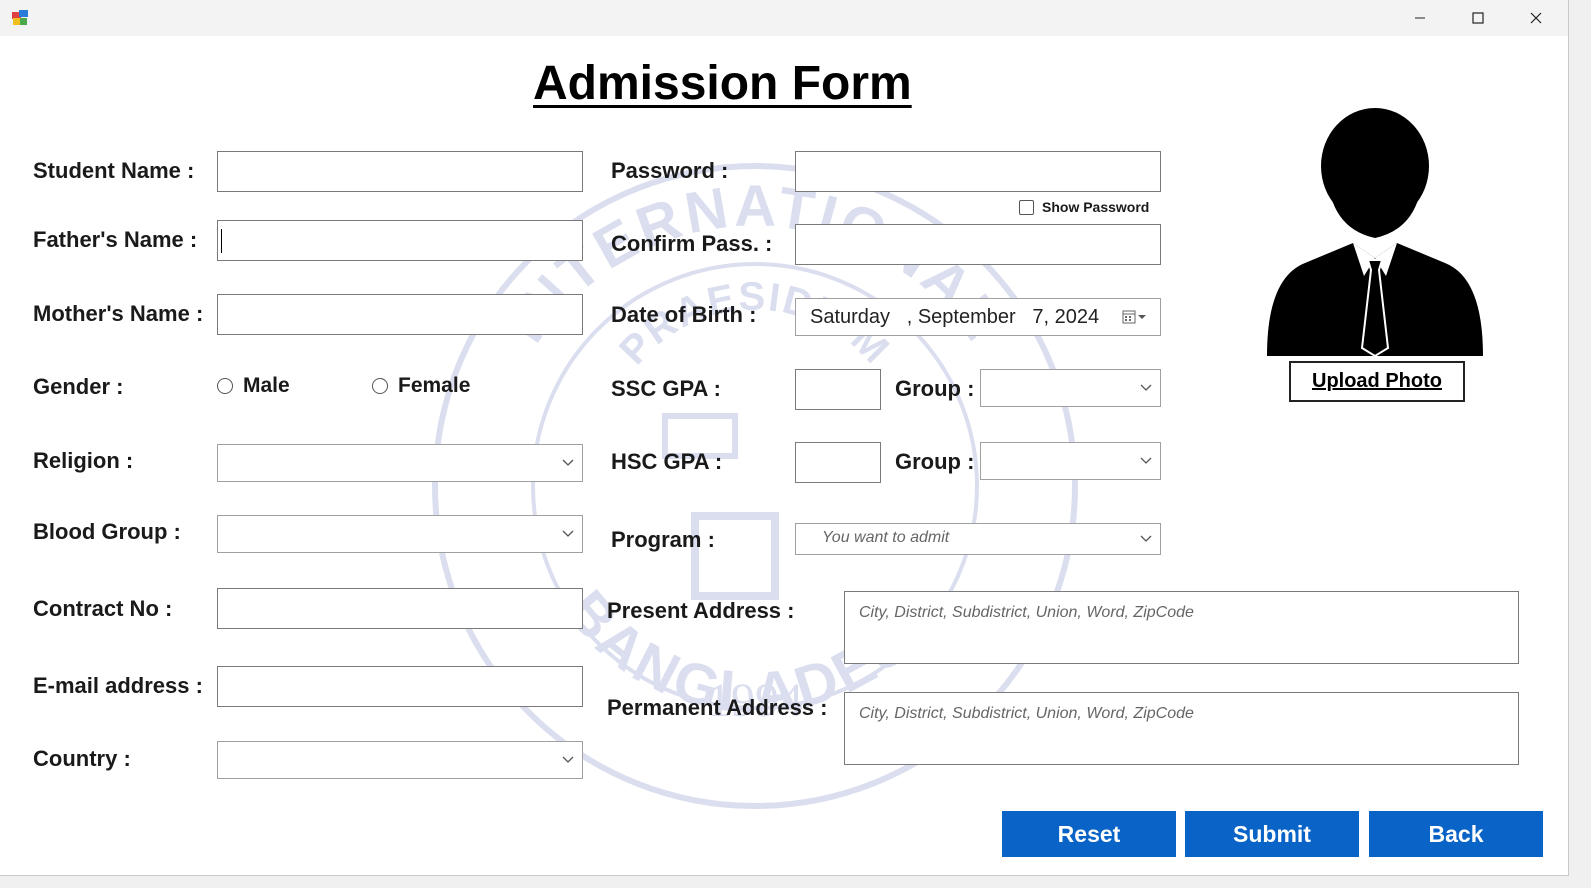  I want to click on hsc-group-label: Group :, so click(935, 461).